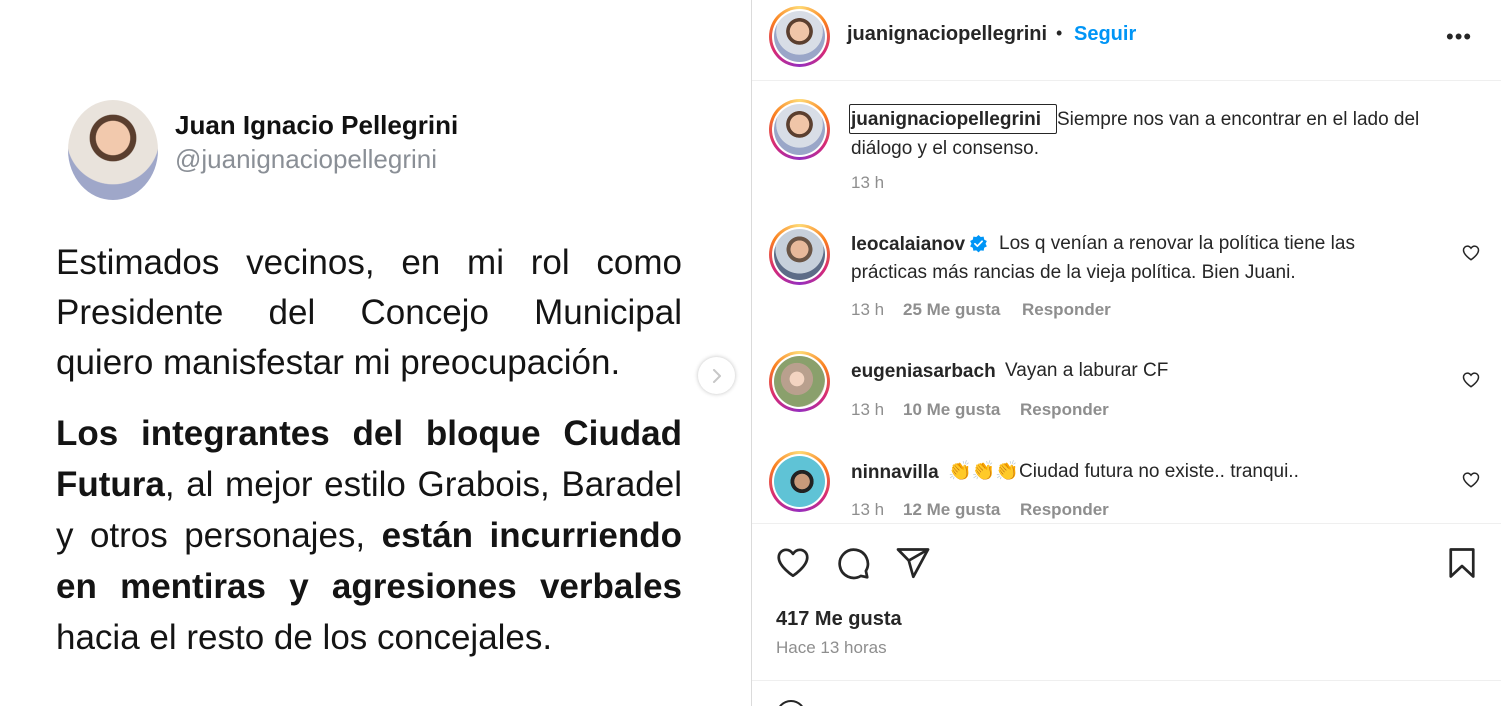 Image resolution: width=1501 pixels, height=706 pixels. Describe the element at coordinates (793, 563) in the screenshot. I see `heart-icon` at that location.